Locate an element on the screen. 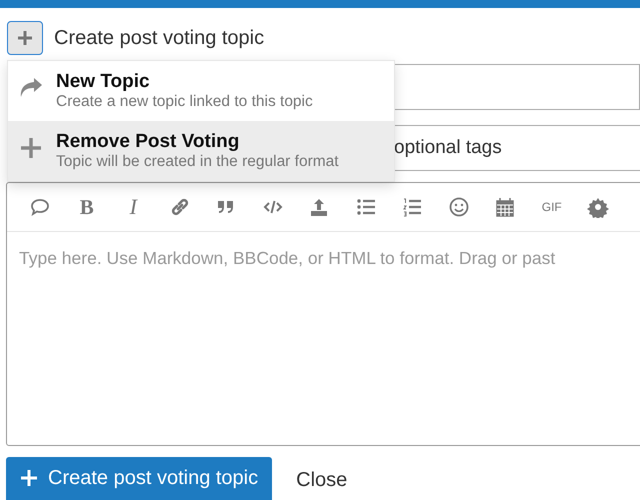  menu-item-description: Topic will be created in the regular format is located at coordinates (197, 162).